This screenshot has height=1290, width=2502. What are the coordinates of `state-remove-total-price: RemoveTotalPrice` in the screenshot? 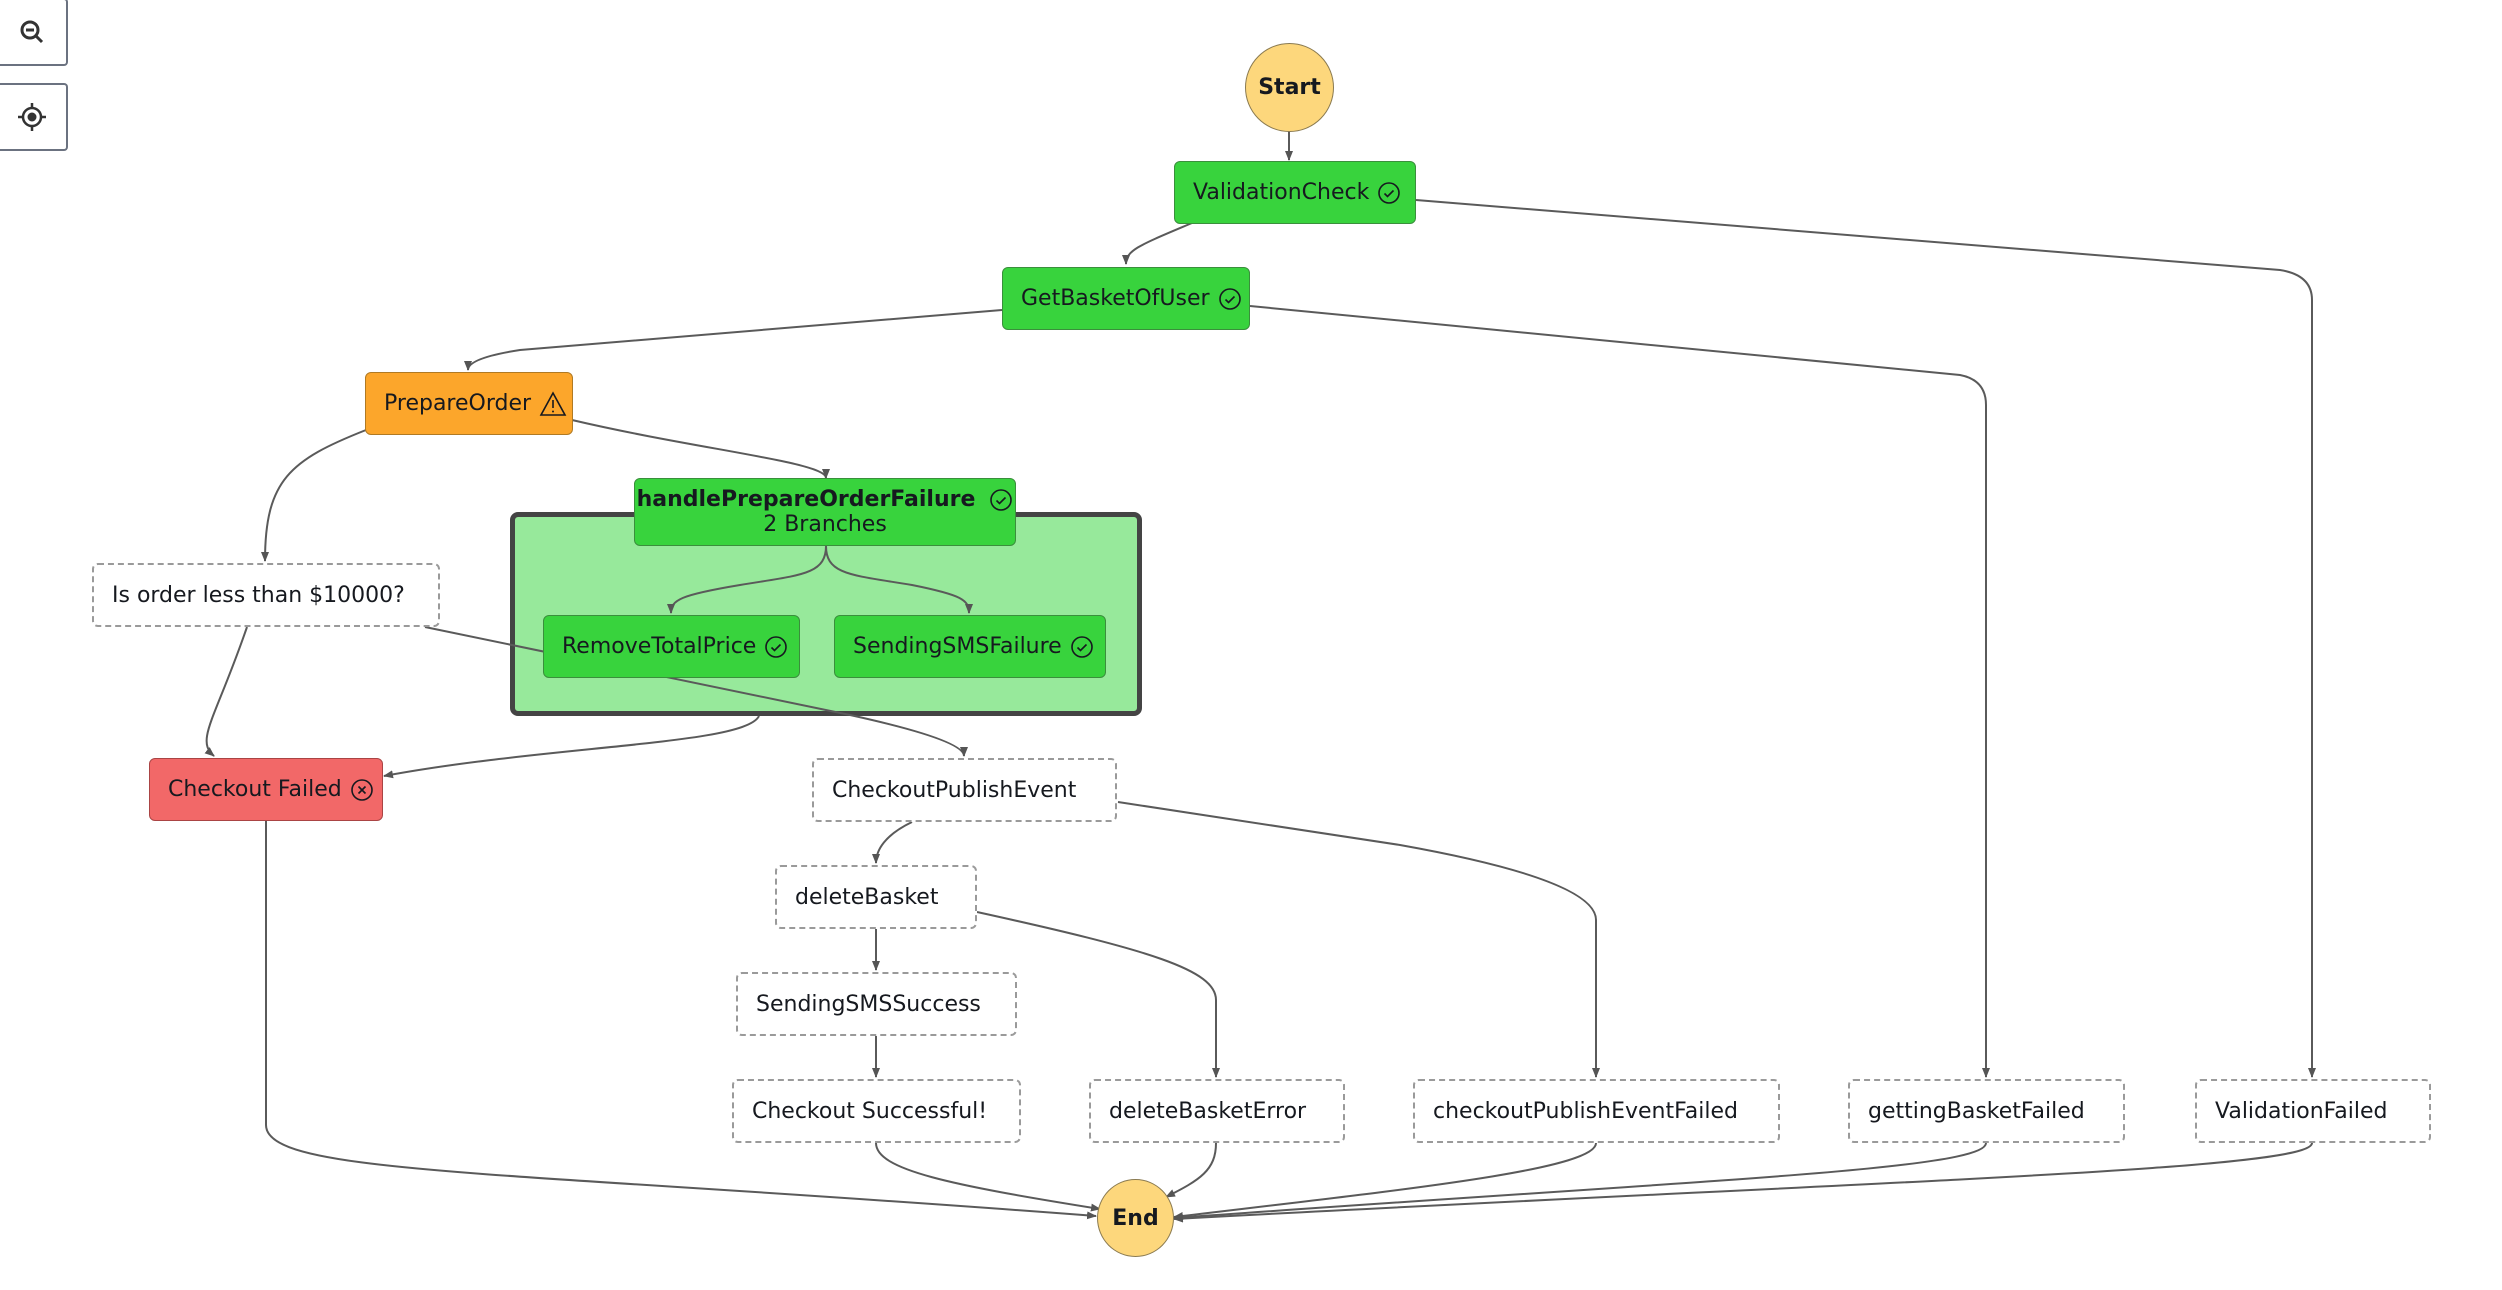 It's located at (671, 646).